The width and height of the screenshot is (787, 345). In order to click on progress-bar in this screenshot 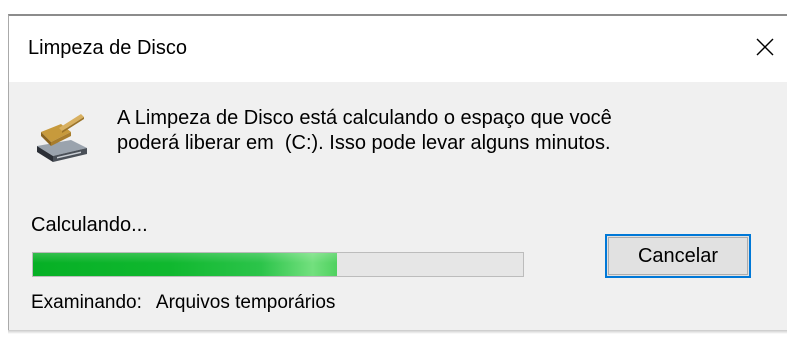, I will do `click(278, 264)`.